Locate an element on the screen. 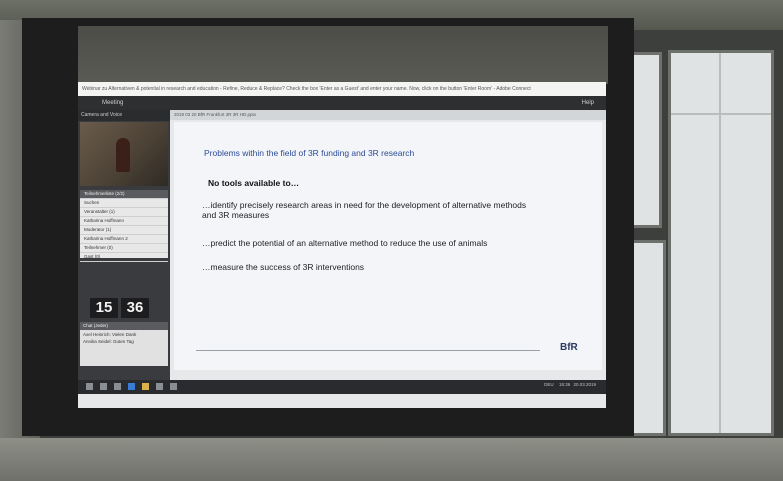  projection-screen-top is located at coordinates (343, 55).